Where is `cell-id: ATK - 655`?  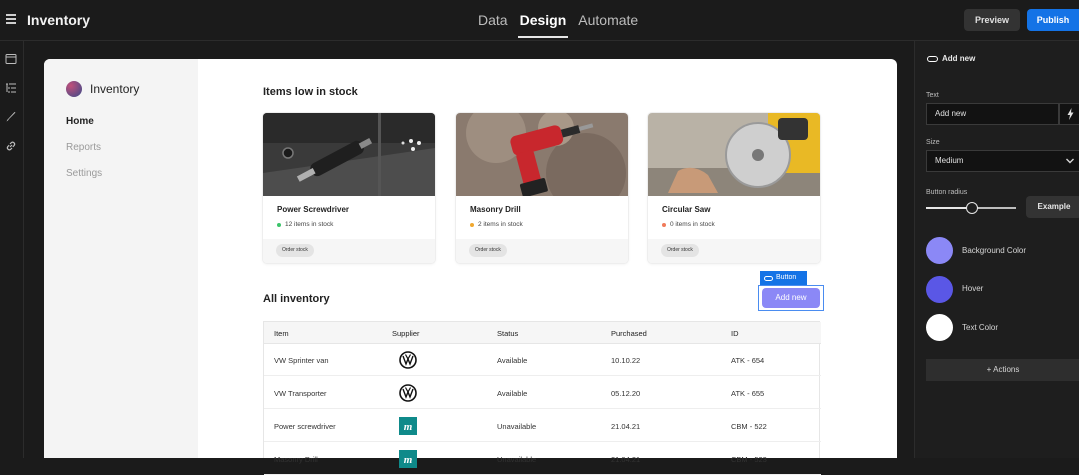 cell-id: ATK - 655 is located at coordinates (748, 393).